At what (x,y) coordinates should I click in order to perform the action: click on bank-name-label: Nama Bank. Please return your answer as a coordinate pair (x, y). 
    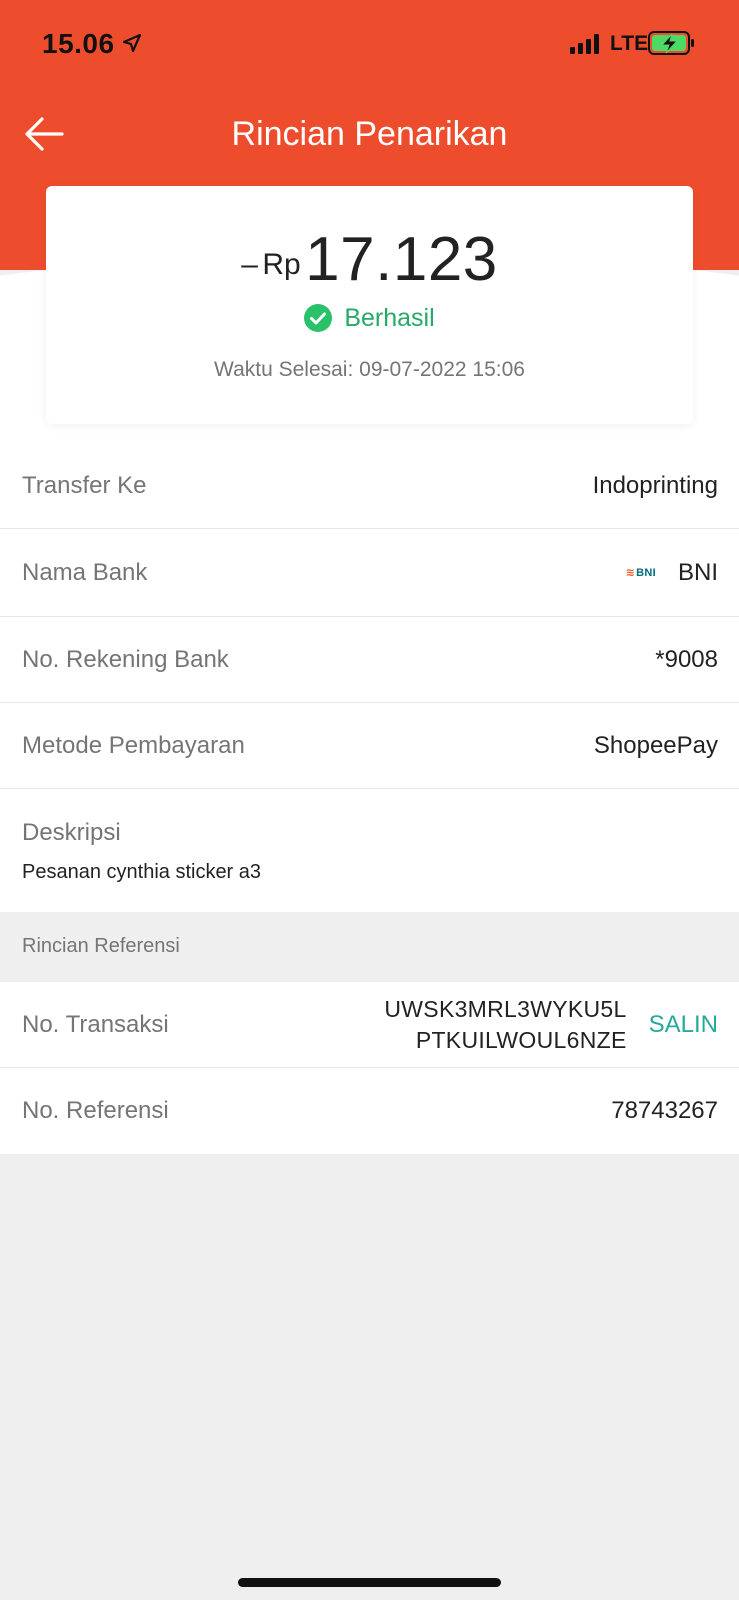
    Looking at the image, I should click on (85, 572).